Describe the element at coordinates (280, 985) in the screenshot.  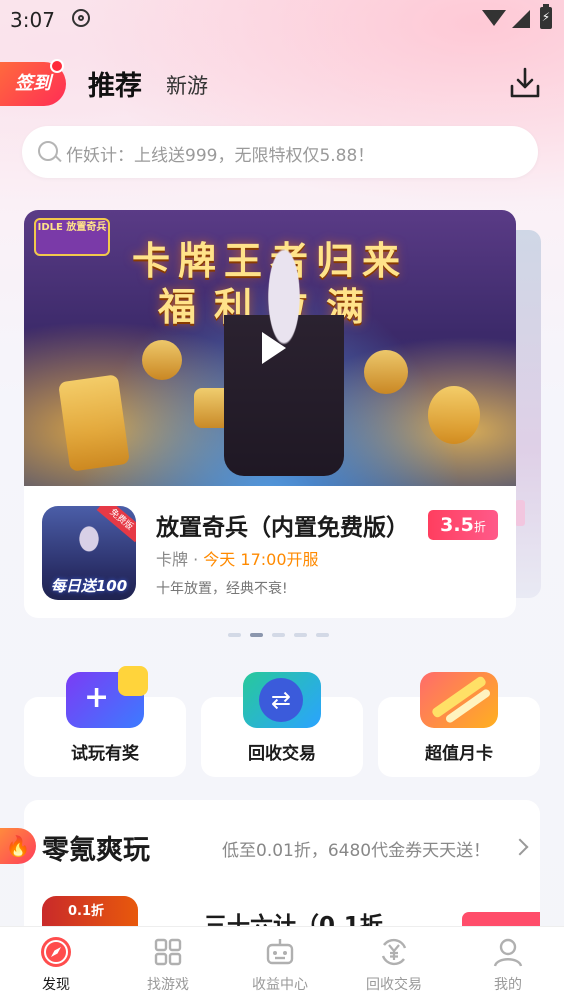
I see `tab-label: 收益中心` at that location.